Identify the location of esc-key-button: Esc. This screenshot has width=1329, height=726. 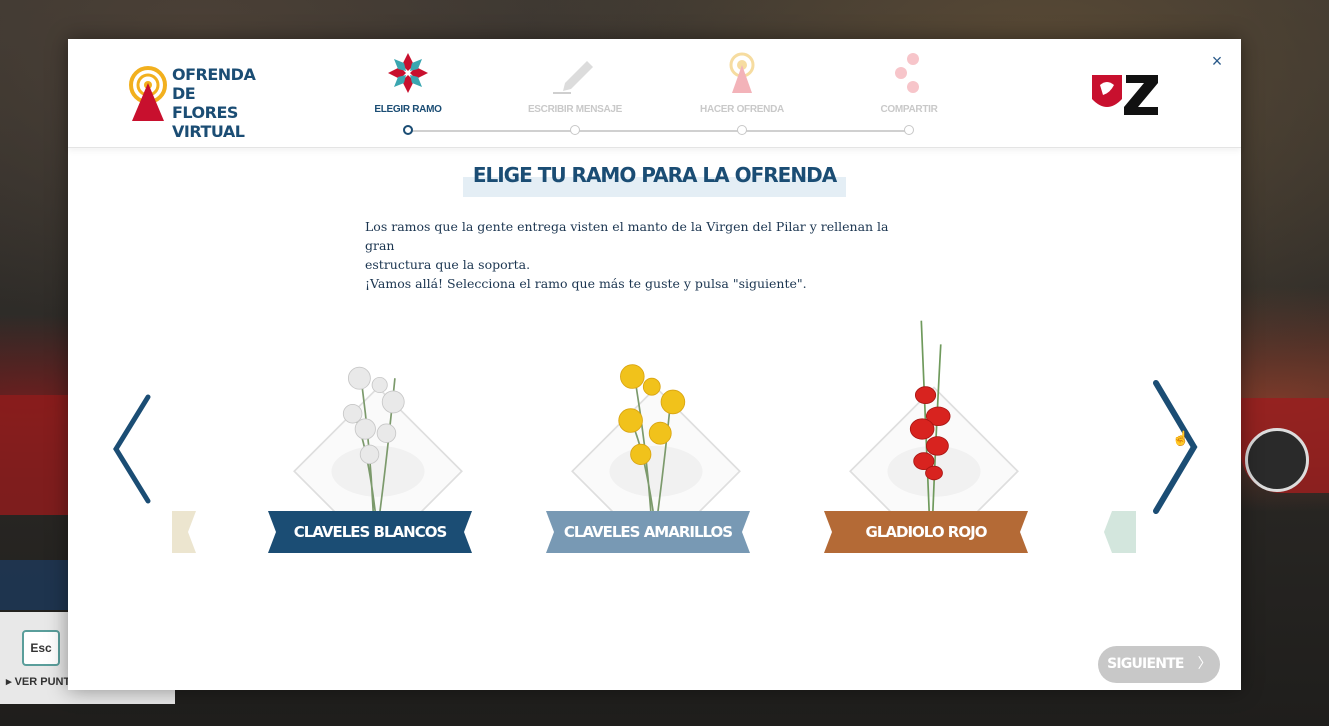
(41, 648).